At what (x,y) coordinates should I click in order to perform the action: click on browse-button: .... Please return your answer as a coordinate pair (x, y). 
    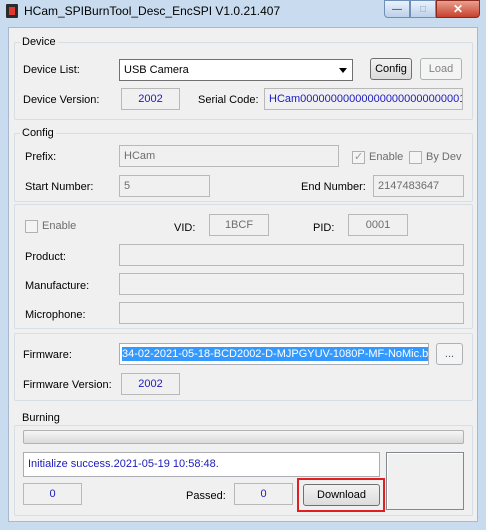
    Looking at the image, I should click on (449, 354).